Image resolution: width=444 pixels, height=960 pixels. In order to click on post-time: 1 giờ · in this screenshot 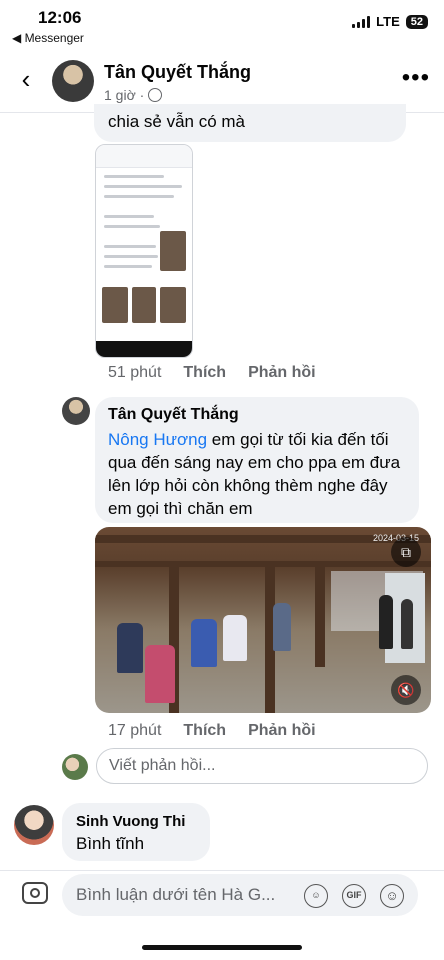, I will do `click(124, 95)`.